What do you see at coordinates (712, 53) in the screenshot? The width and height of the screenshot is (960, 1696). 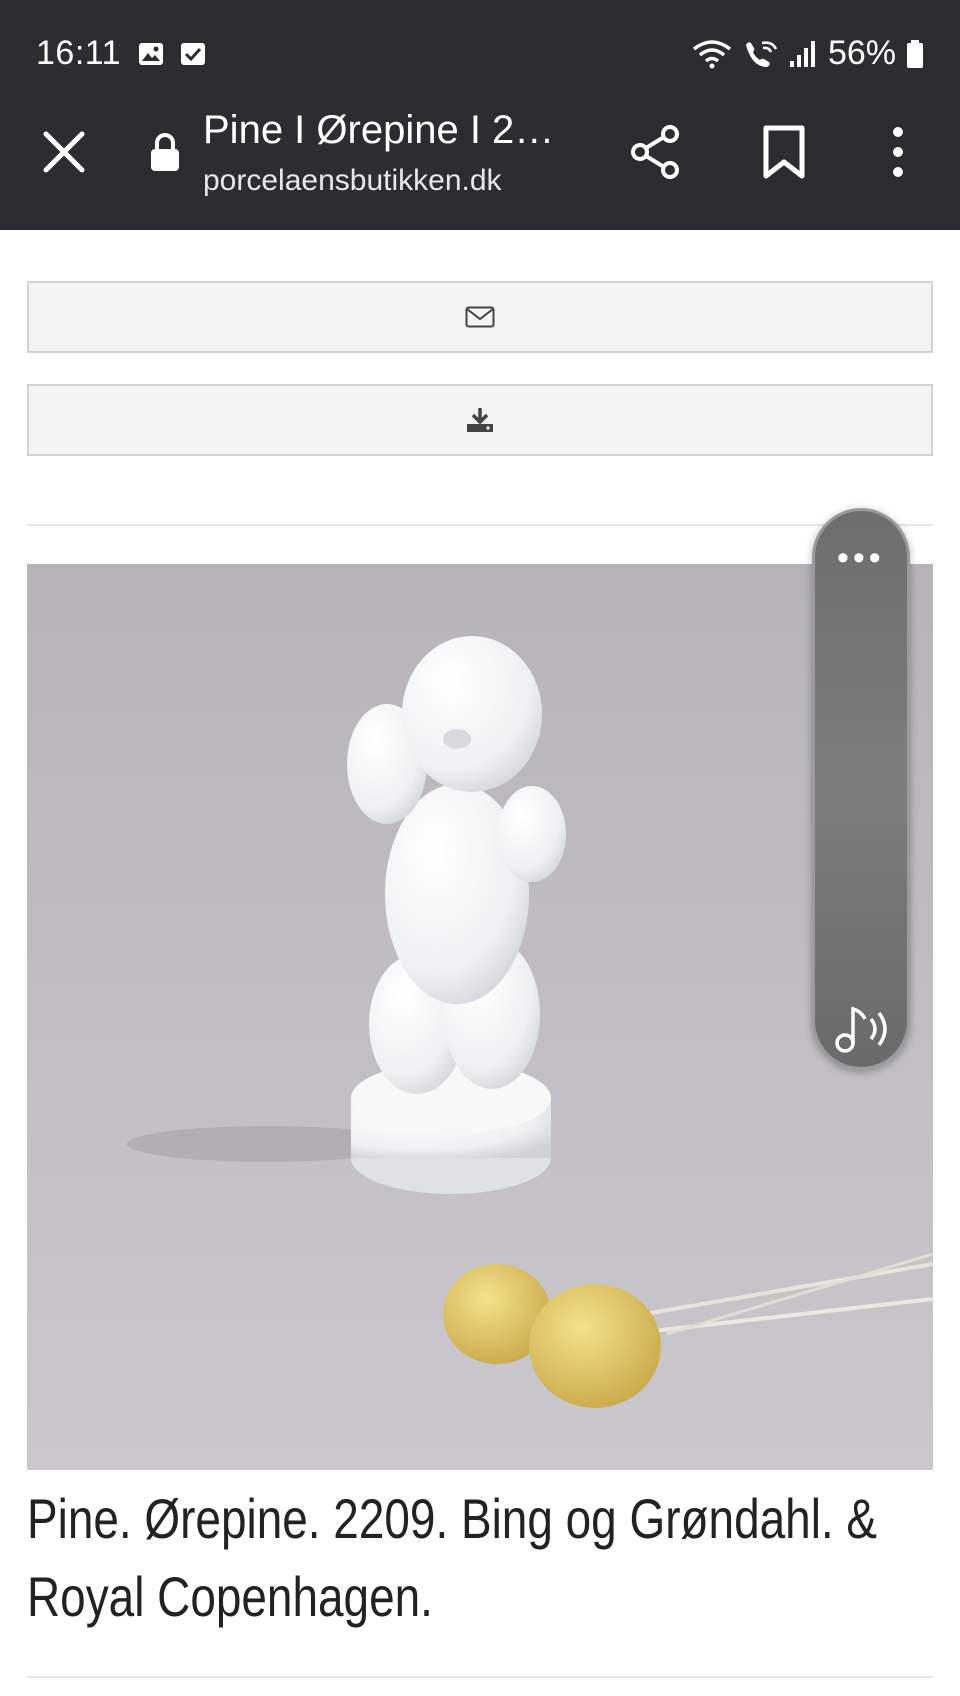 I see `wifi-icon` at bounding box center [712, 53].